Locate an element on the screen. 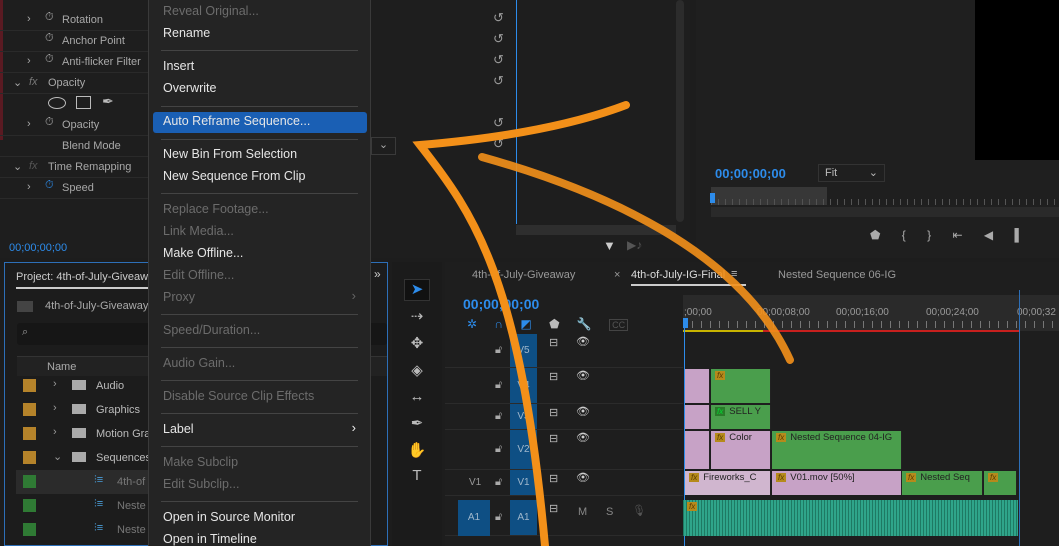 This screenshot has width=1059, height=546. arrow-tail-stroke is located at coordinates (636, 258).